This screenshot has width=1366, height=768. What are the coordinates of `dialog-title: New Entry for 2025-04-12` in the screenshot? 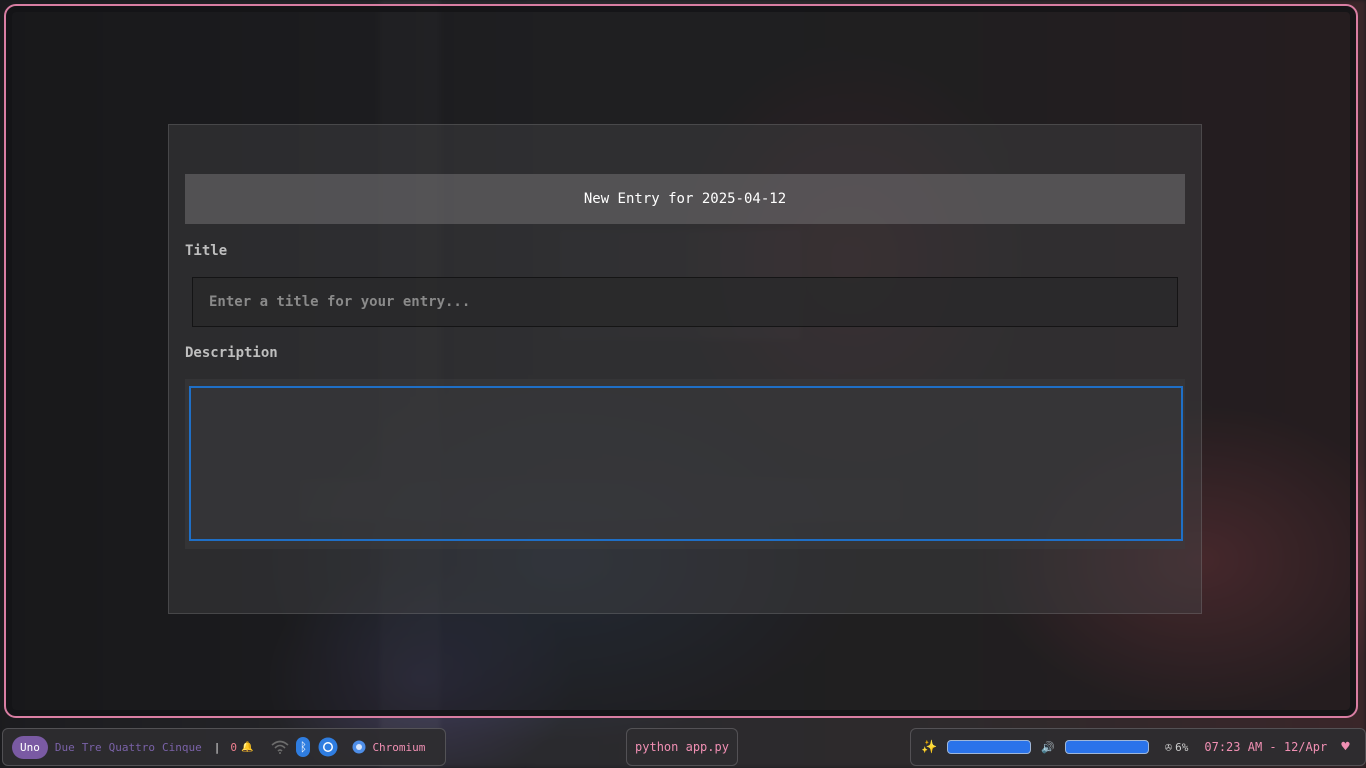 It's located at (685, 199).